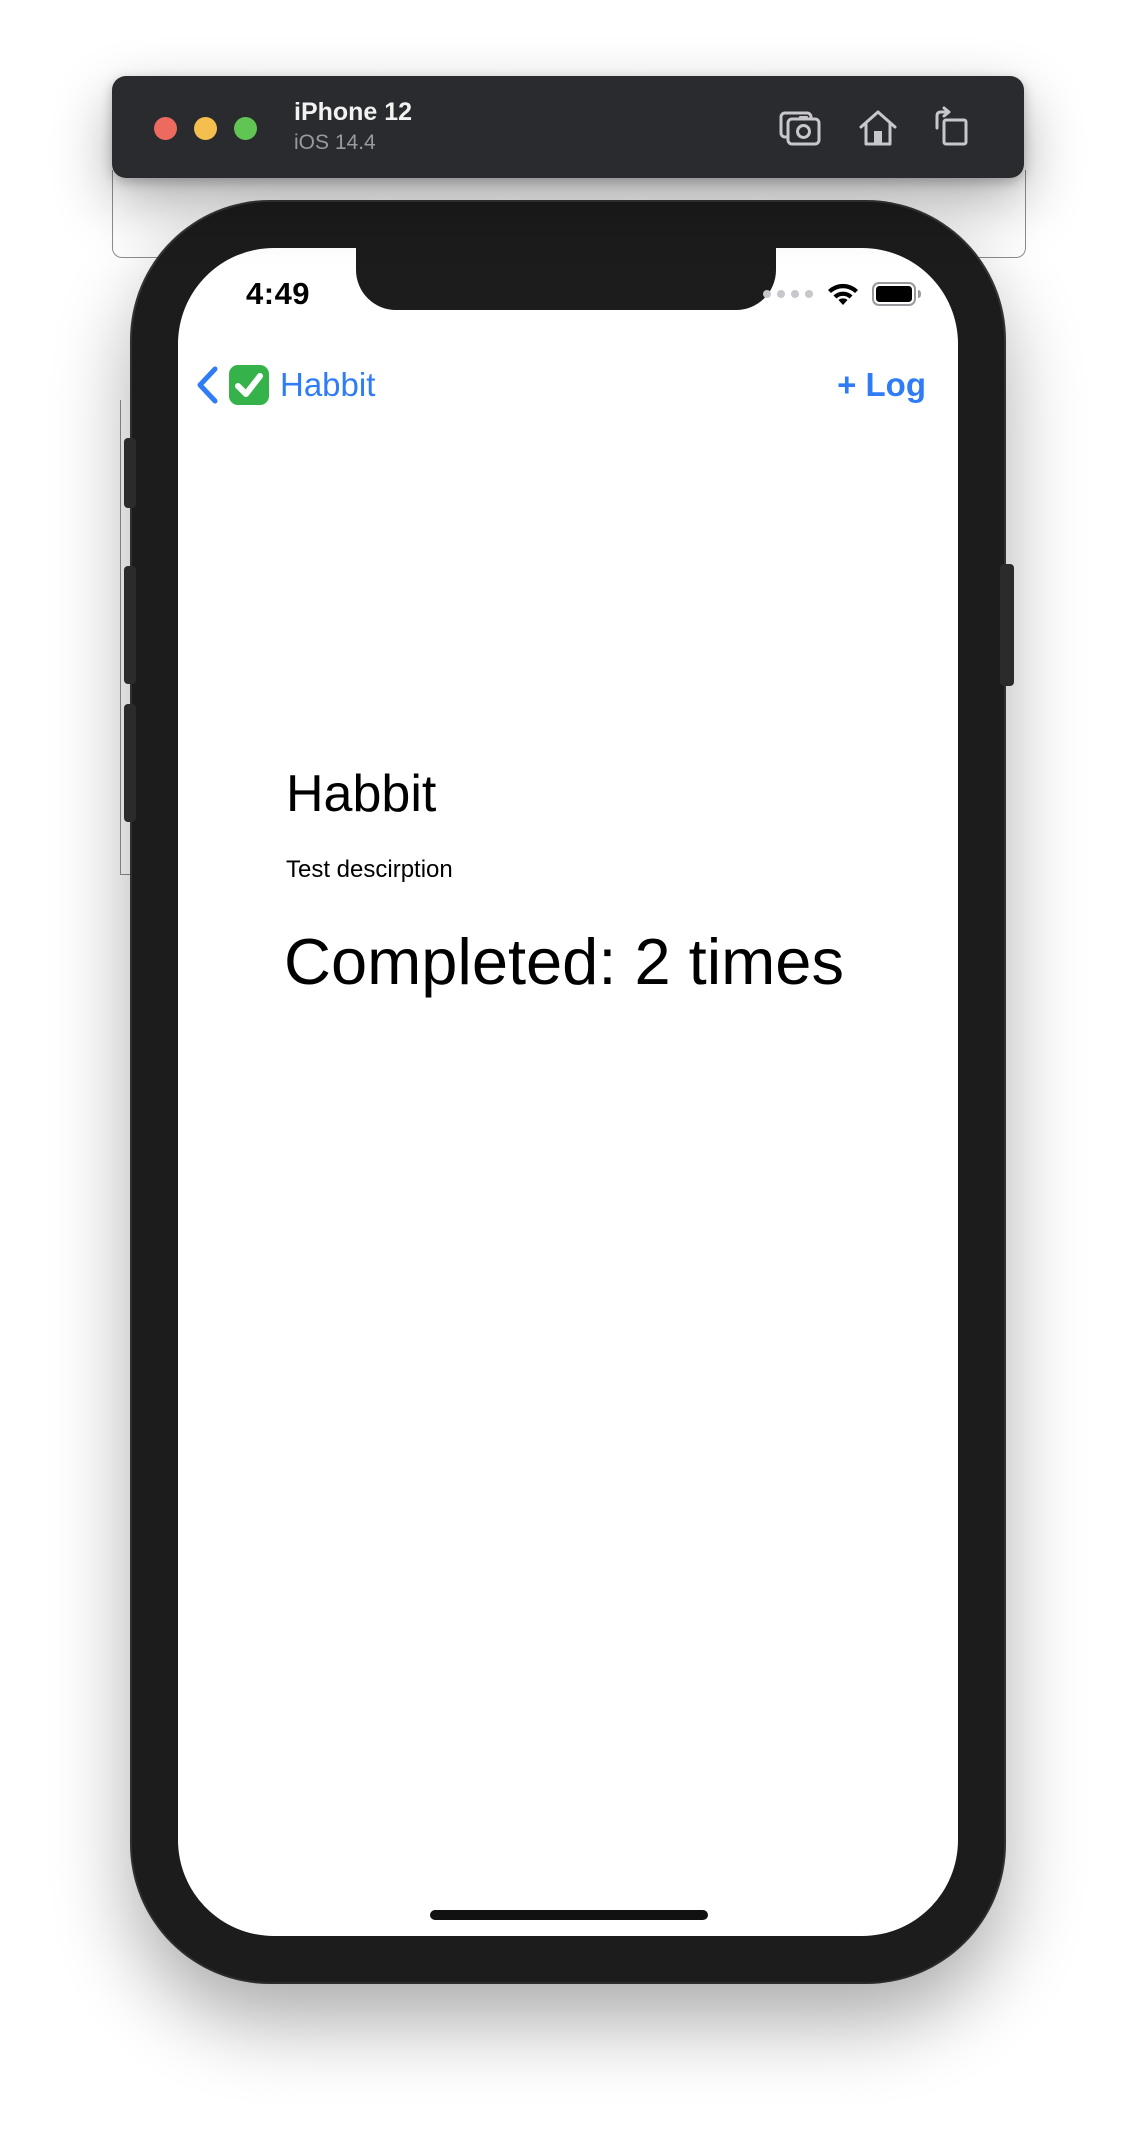 Image resolution: width=1136 pixels, height=2132 pixels. Describe the element at coordinates (566, 279) in the screenshot. I see `device-notch` at that location.